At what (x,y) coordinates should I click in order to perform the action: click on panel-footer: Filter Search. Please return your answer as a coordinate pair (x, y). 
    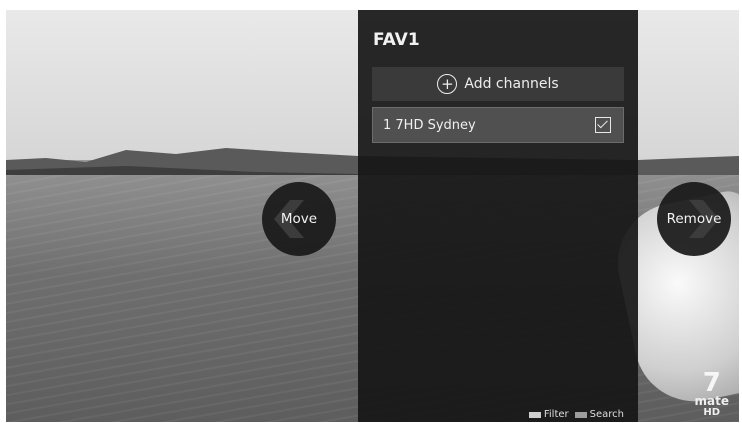
    Looking at the image, I should click on (573, 414).